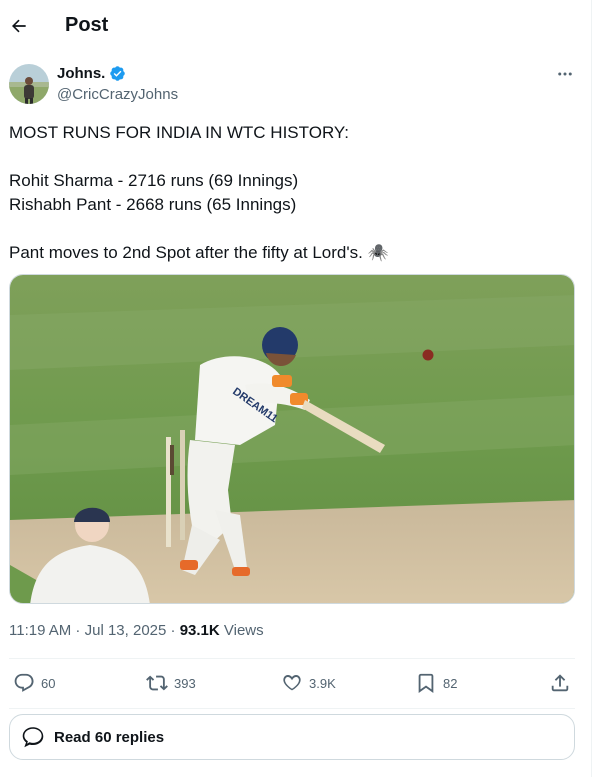 Image resolution: width=592 pixels, height=777 pixels. Describe the element at coordinates (296, 26) in the screenshot. I see `header: Post` at that location.